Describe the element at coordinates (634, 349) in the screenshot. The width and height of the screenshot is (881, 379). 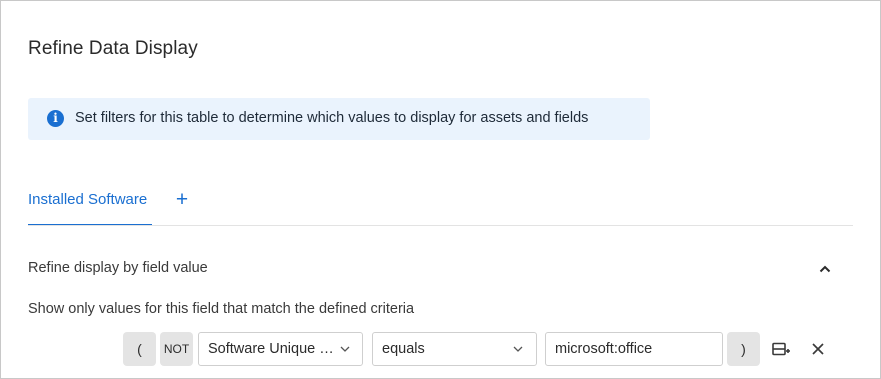
I see `criteria-value-input` at that location.